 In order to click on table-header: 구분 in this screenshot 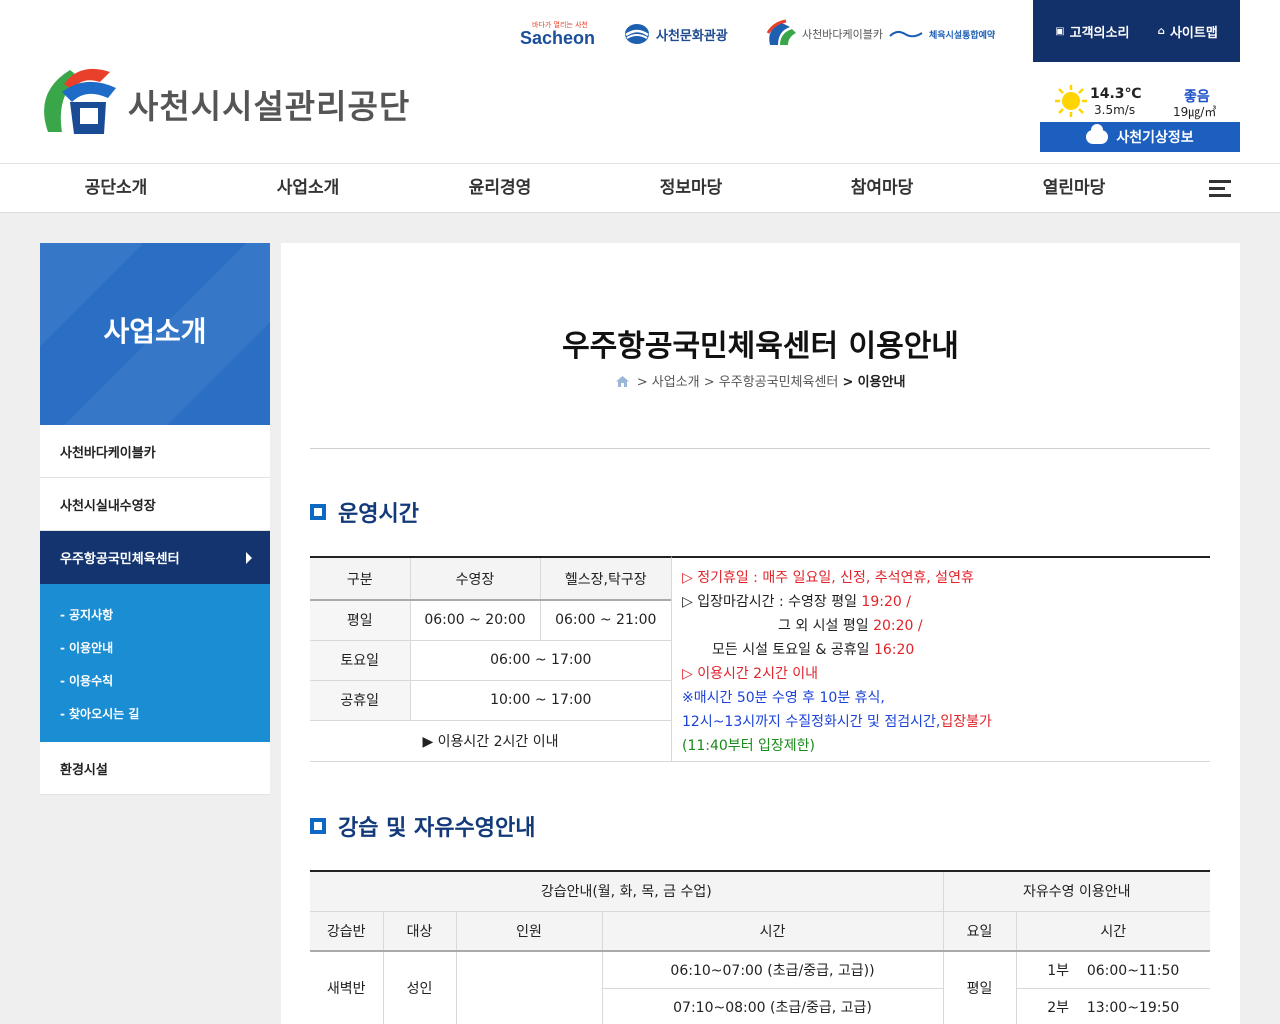, I will do `click(360, 579)`.